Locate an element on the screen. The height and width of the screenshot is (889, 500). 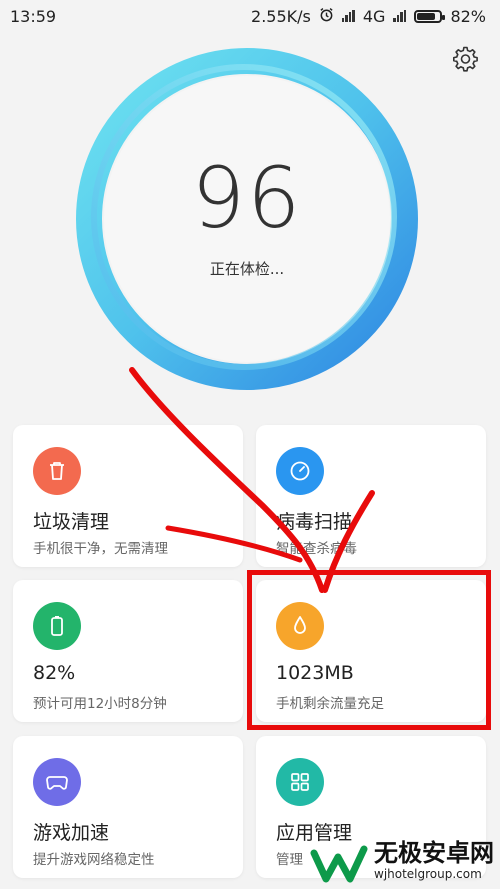
card-subtitle: 手机很干净，无需清理 is located at coordinates (100, 549).